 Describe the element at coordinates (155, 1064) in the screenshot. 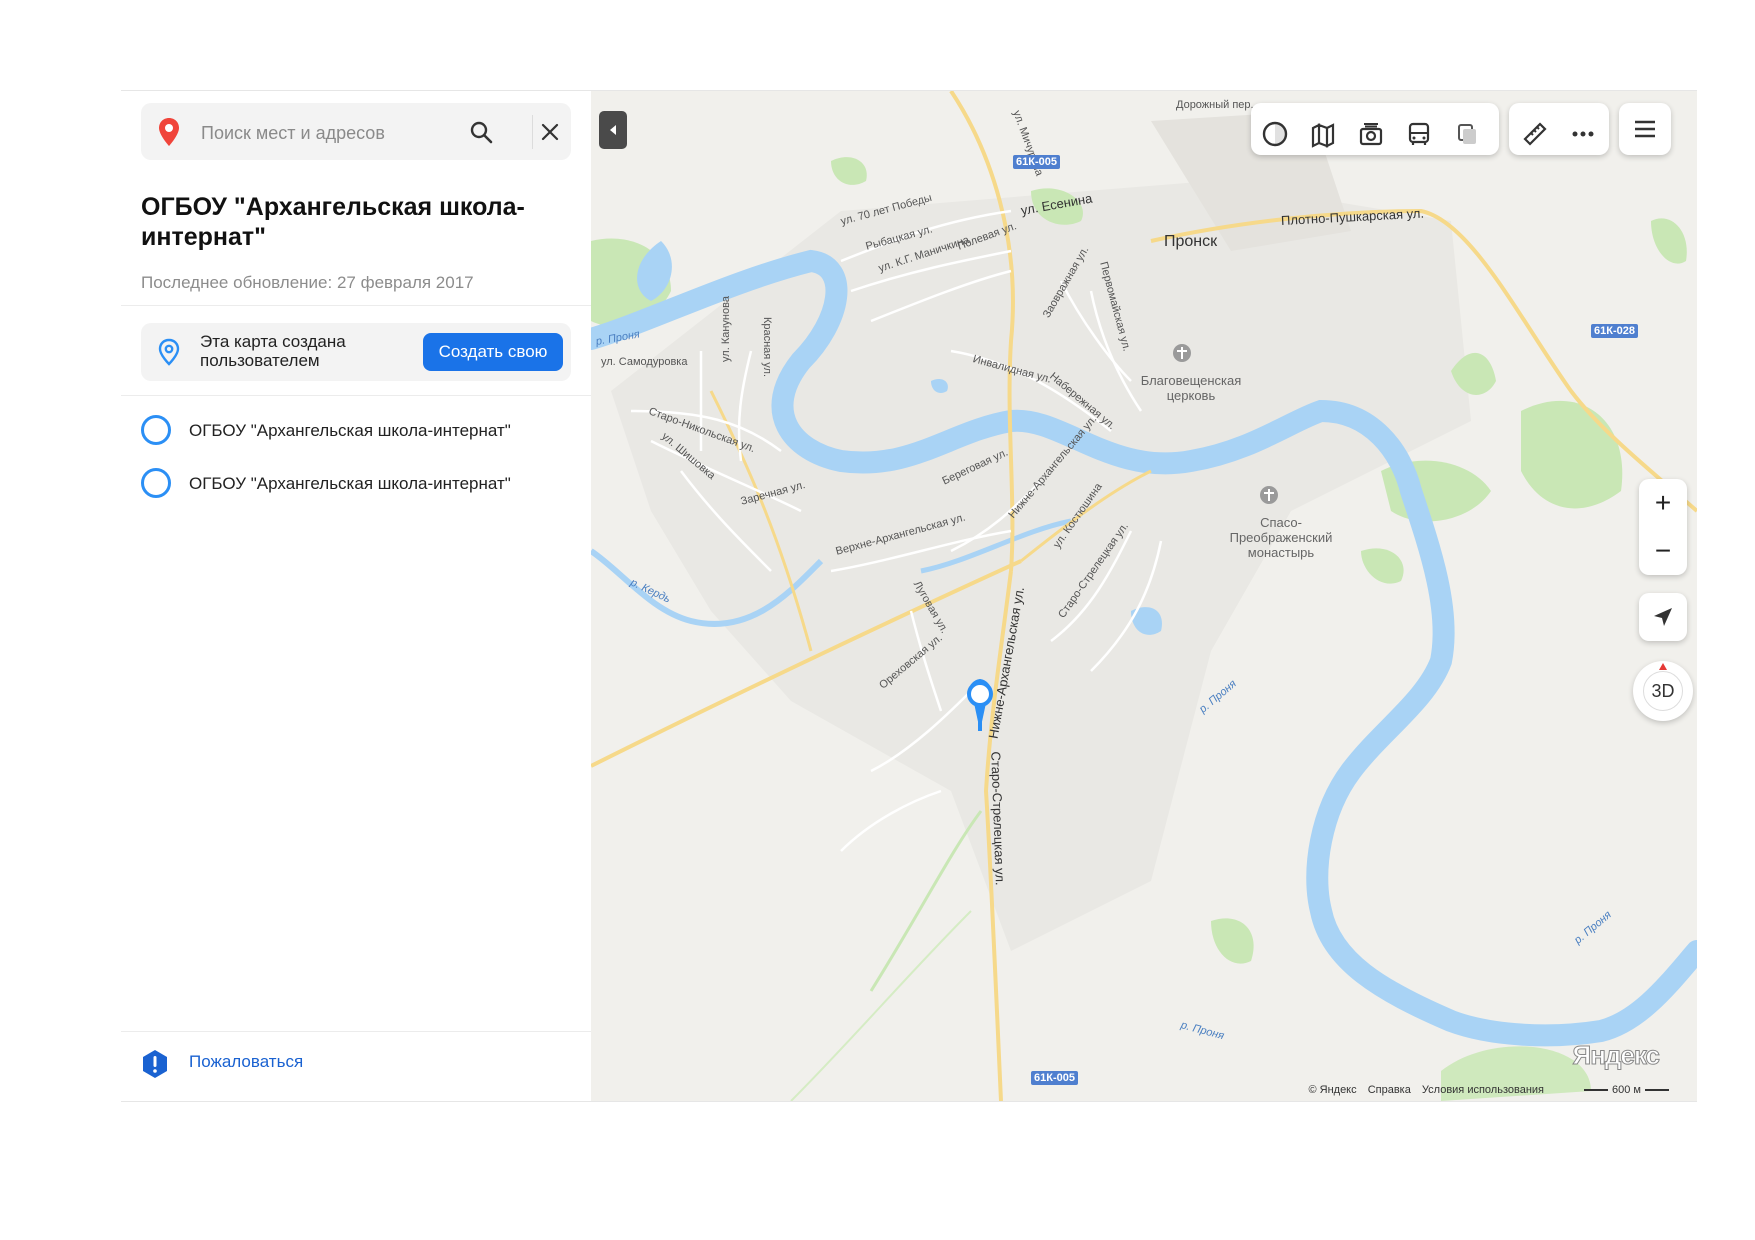

I see `warning-shield-icon` at that location.